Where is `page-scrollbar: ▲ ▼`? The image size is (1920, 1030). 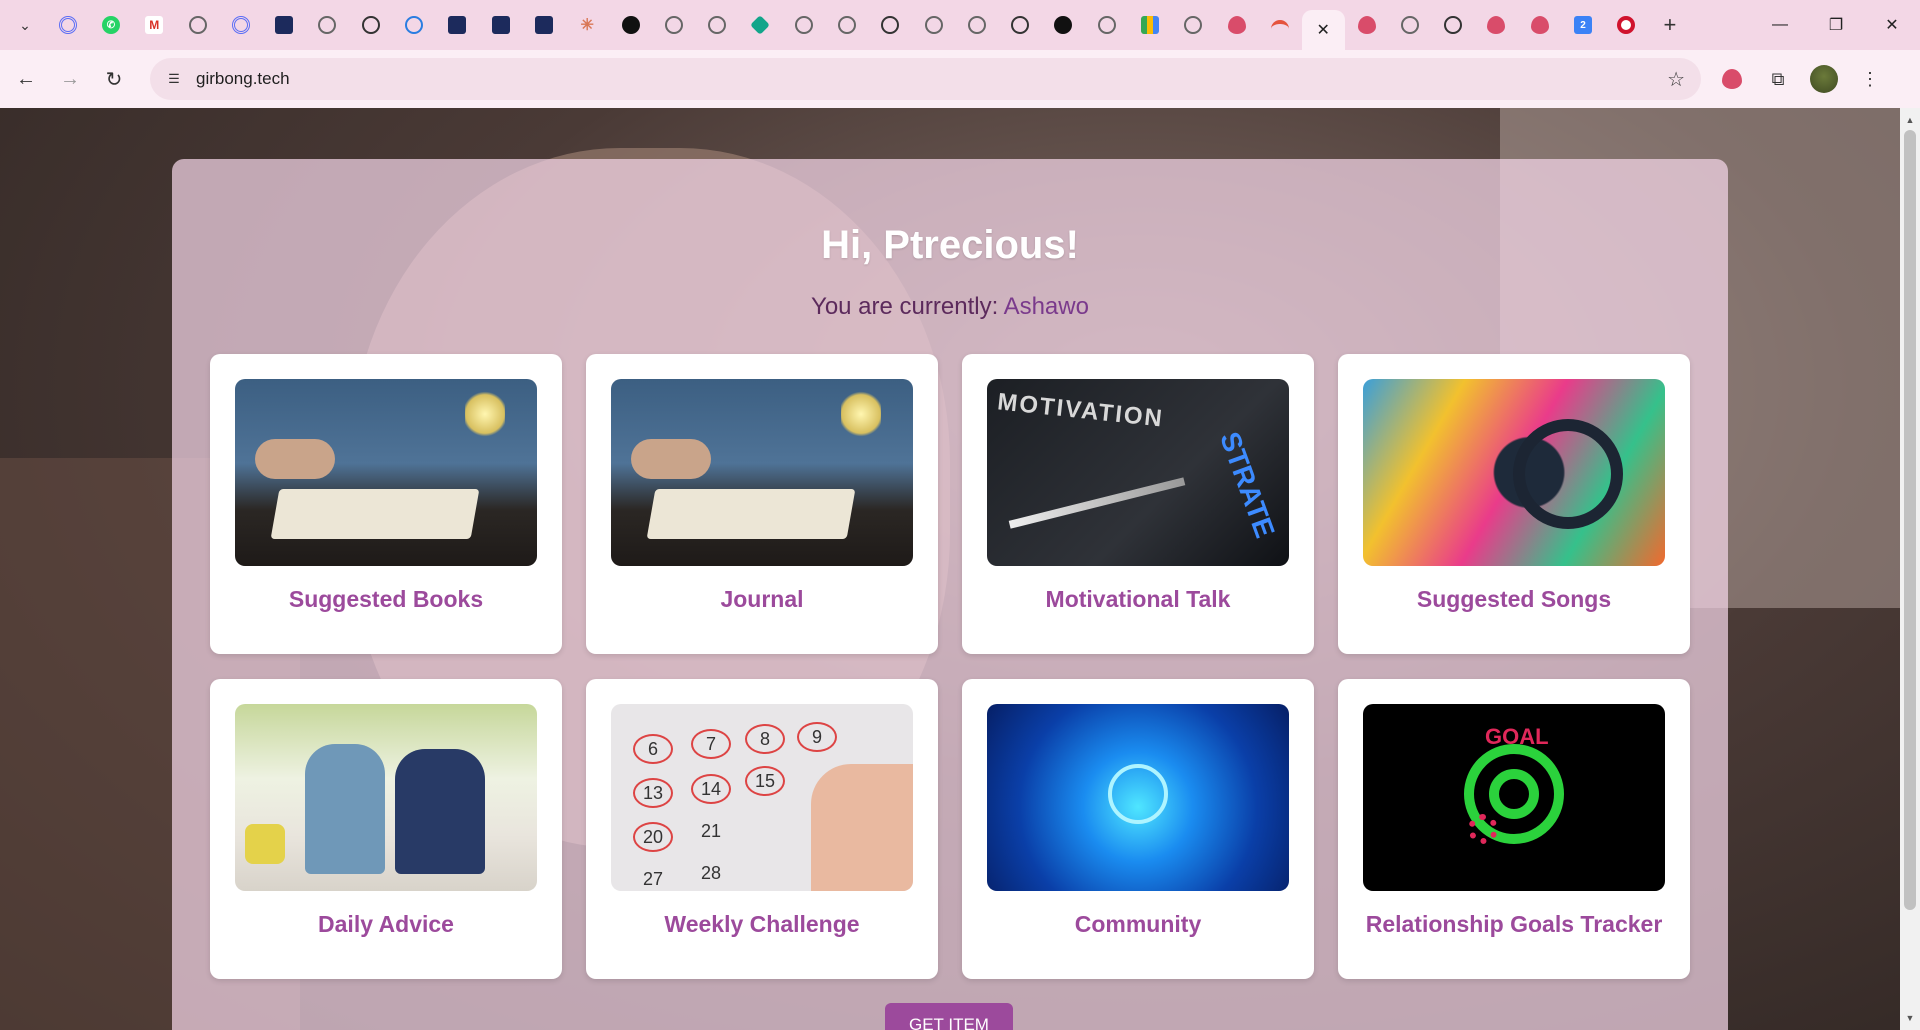 page-scrollbar: ▲ ▼ is located at coordinates (1910, 569).